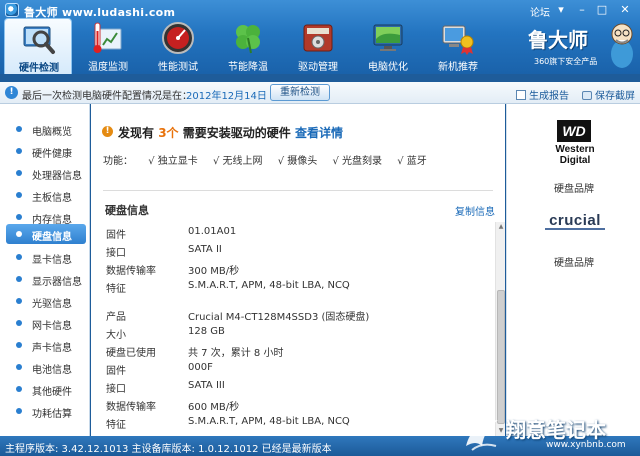 This screenshot has width=640, height=456. I want to click on info-label: 固件, so click(116, 371).